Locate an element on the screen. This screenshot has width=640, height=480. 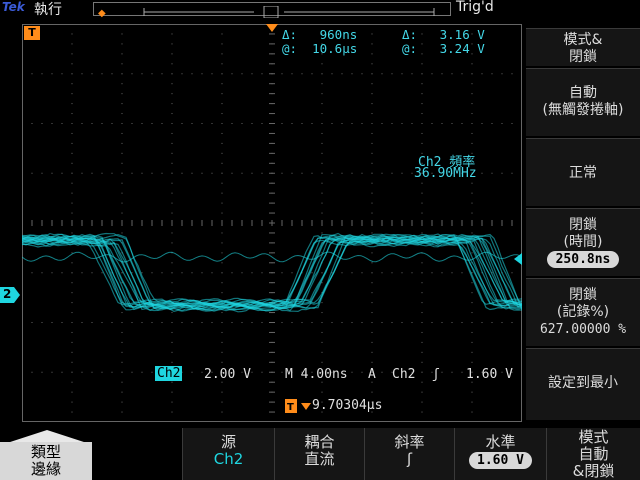
trigger-time-marker is located at coordinates (272, 28).